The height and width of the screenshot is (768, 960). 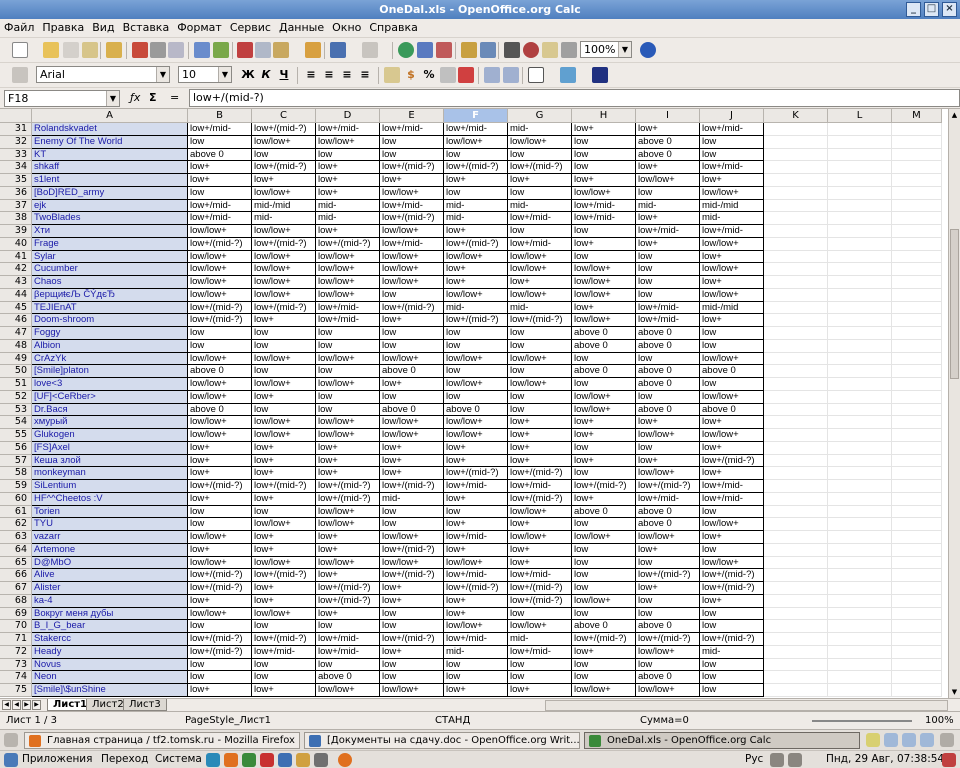 What do you see at coordinates (16, 206) in the screenshot?
I see `row-header: 37` at bounding box center [16, 206].